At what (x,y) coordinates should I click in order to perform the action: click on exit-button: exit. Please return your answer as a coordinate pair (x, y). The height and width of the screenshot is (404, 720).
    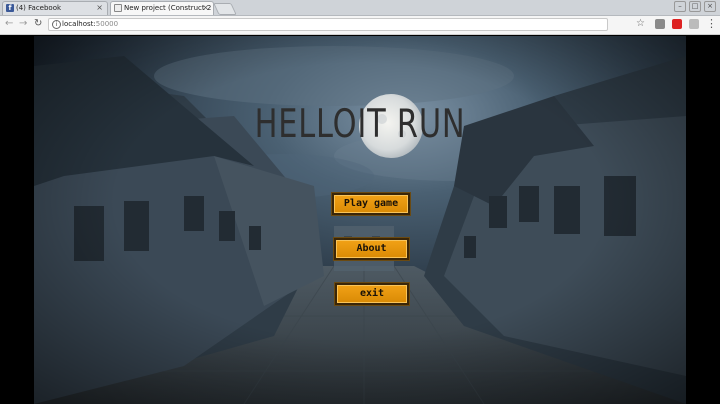
    Looking at the image, I should click on (372, 294).